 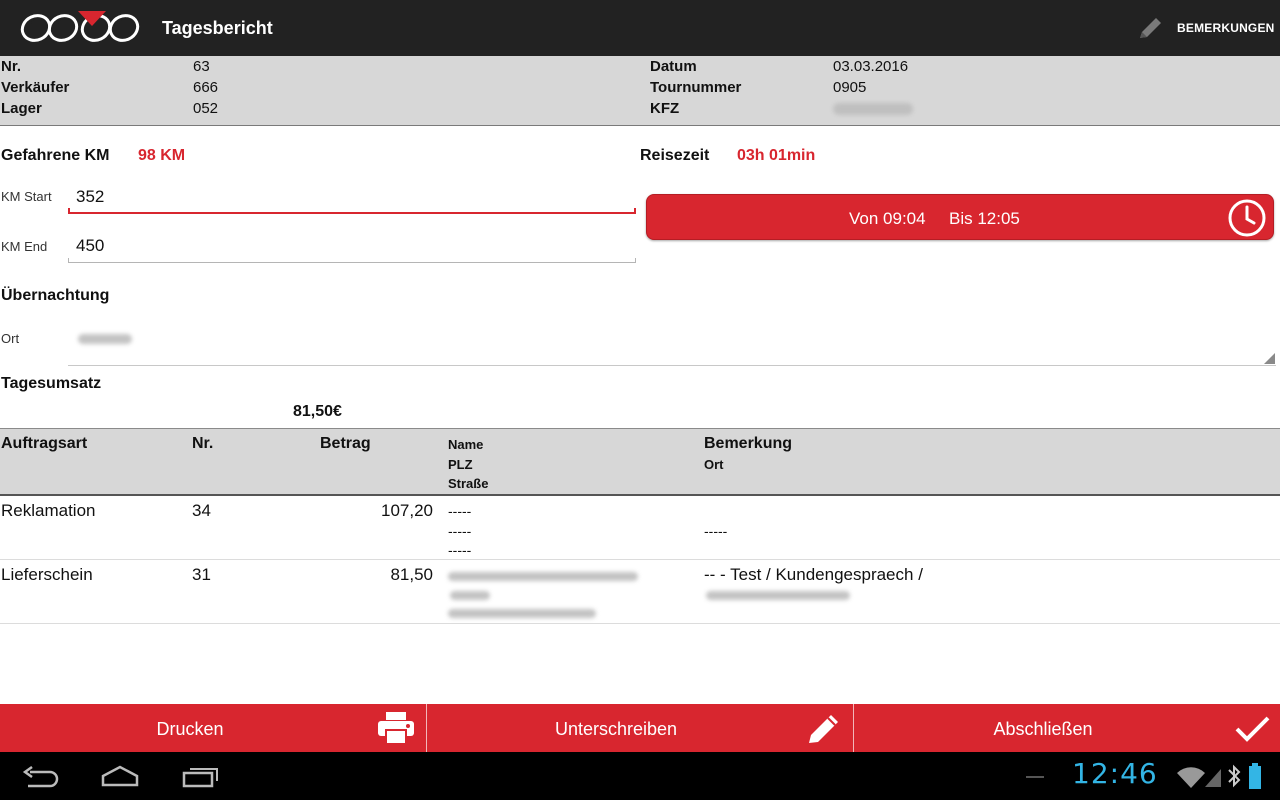 I want to click on row-place-redacted, so click(x=778, y=595).